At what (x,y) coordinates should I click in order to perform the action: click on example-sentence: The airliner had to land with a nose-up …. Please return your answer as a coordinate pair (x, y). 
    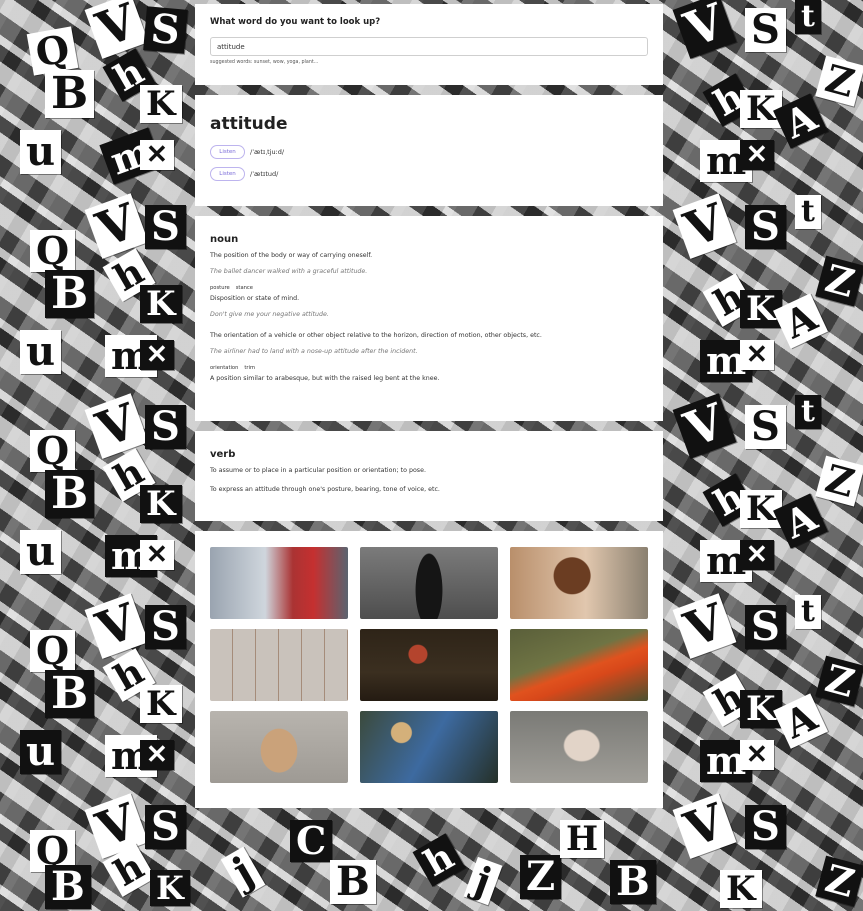
    Looking at the image, I should click on (314, 351).